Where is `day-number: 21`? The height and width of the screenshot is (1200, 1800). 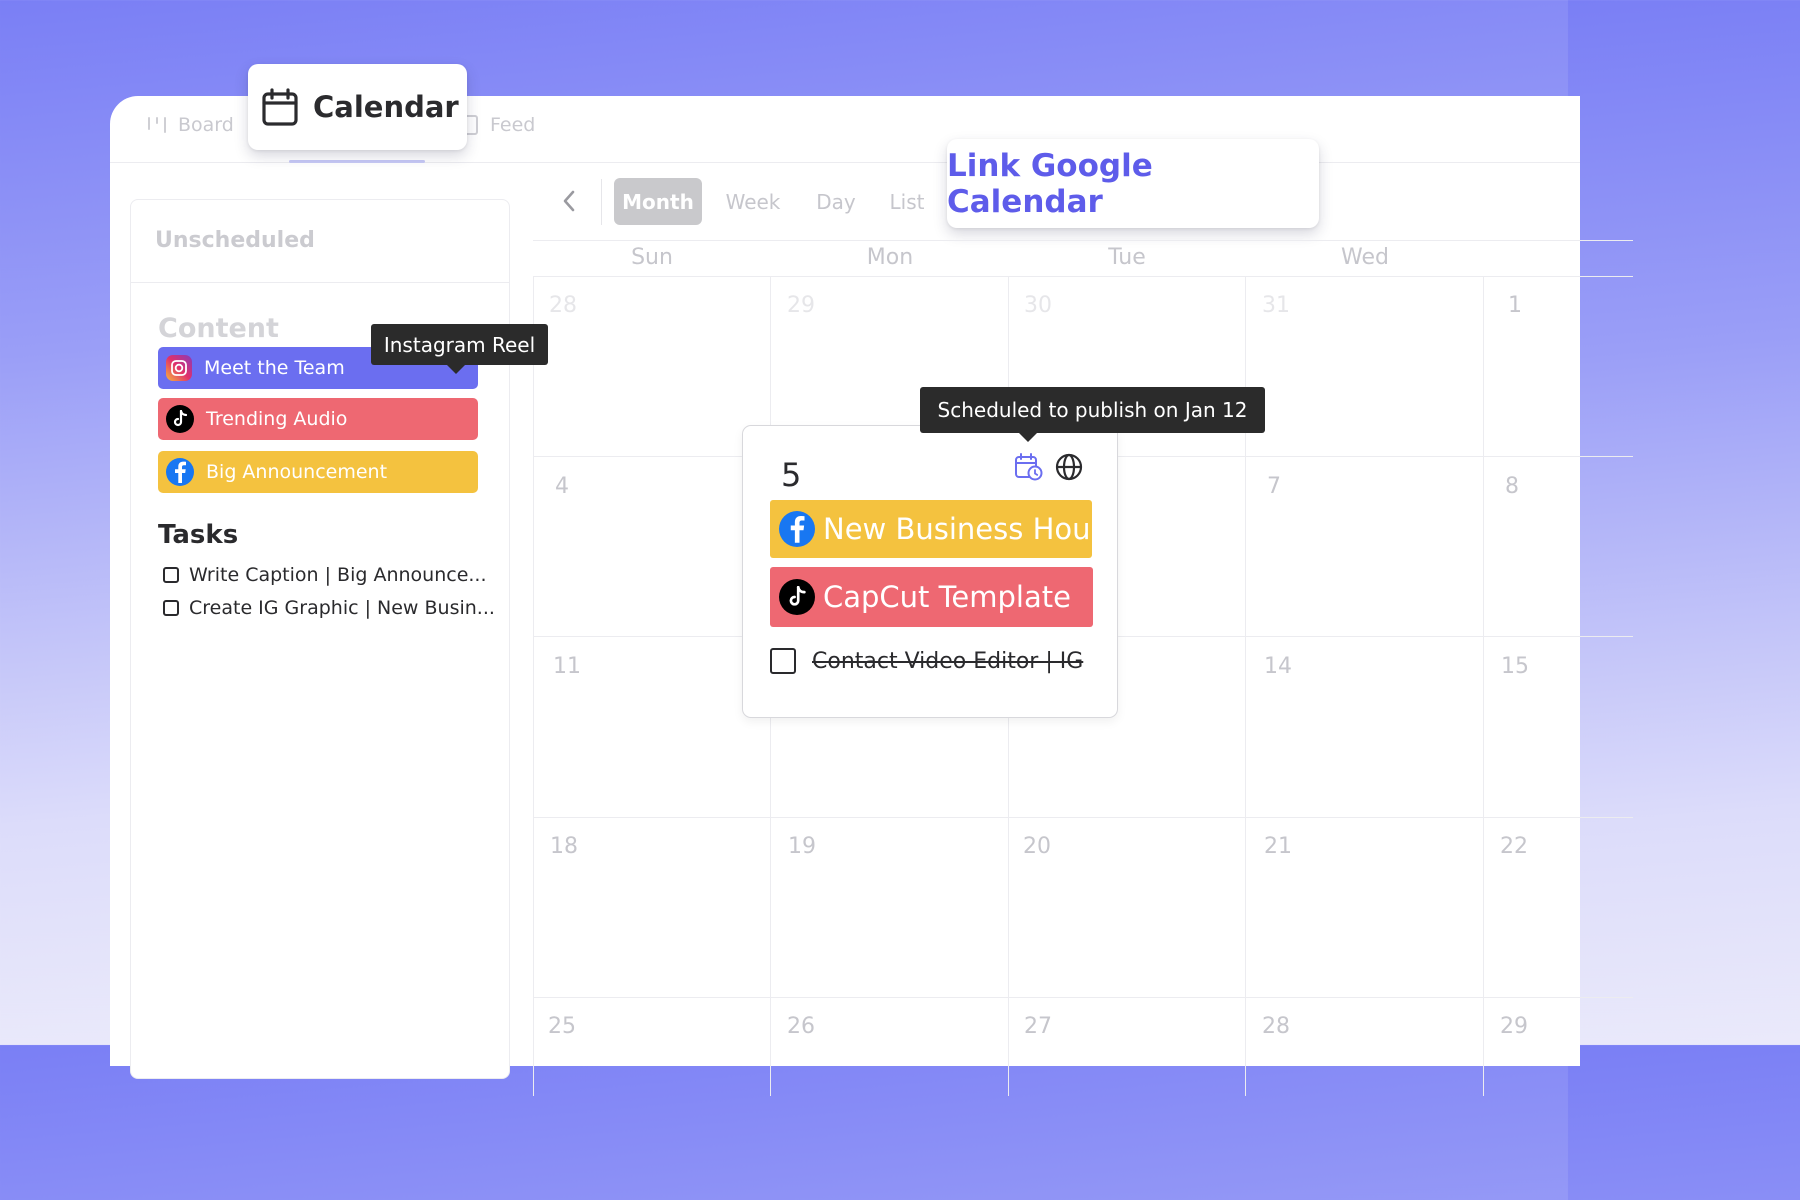 day-number: 21 is located at coordinates (1278, 846).